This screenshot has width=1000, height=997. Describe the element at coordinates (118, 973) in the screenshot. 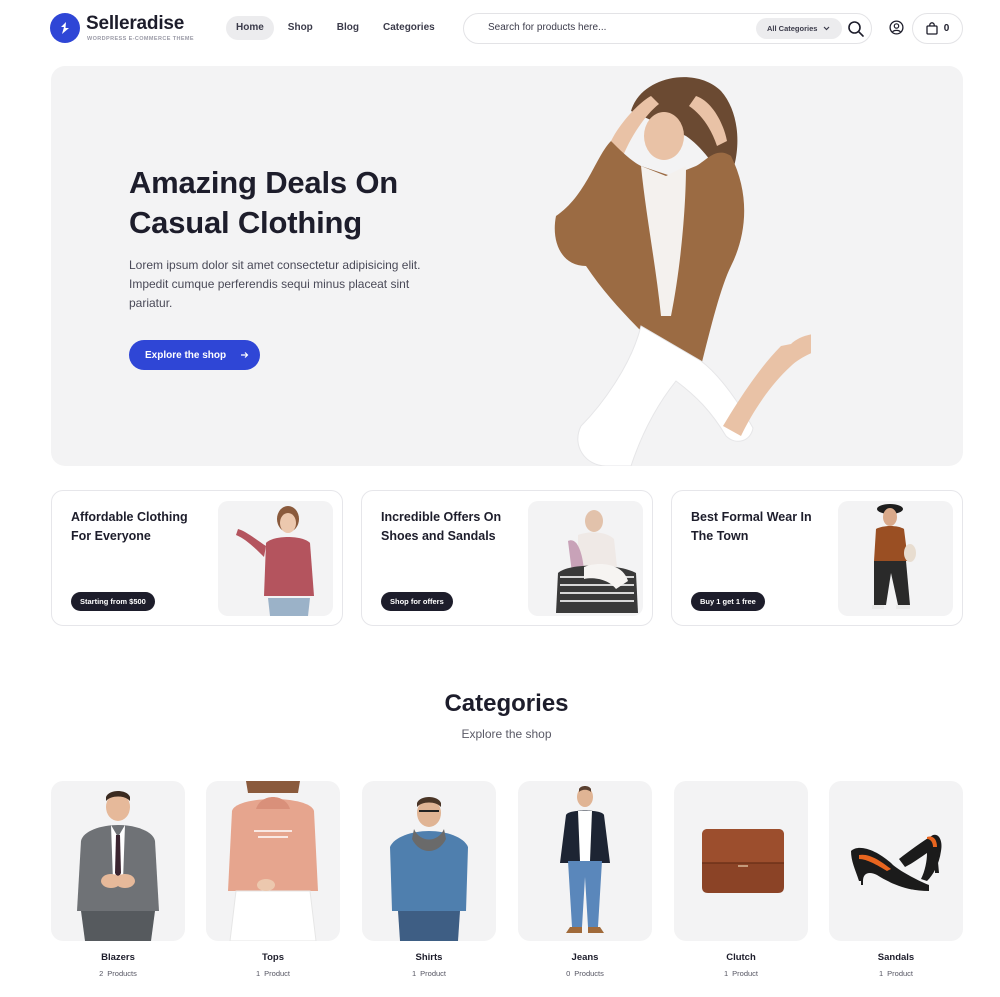

I see `category-count: 2 Products` at that location.